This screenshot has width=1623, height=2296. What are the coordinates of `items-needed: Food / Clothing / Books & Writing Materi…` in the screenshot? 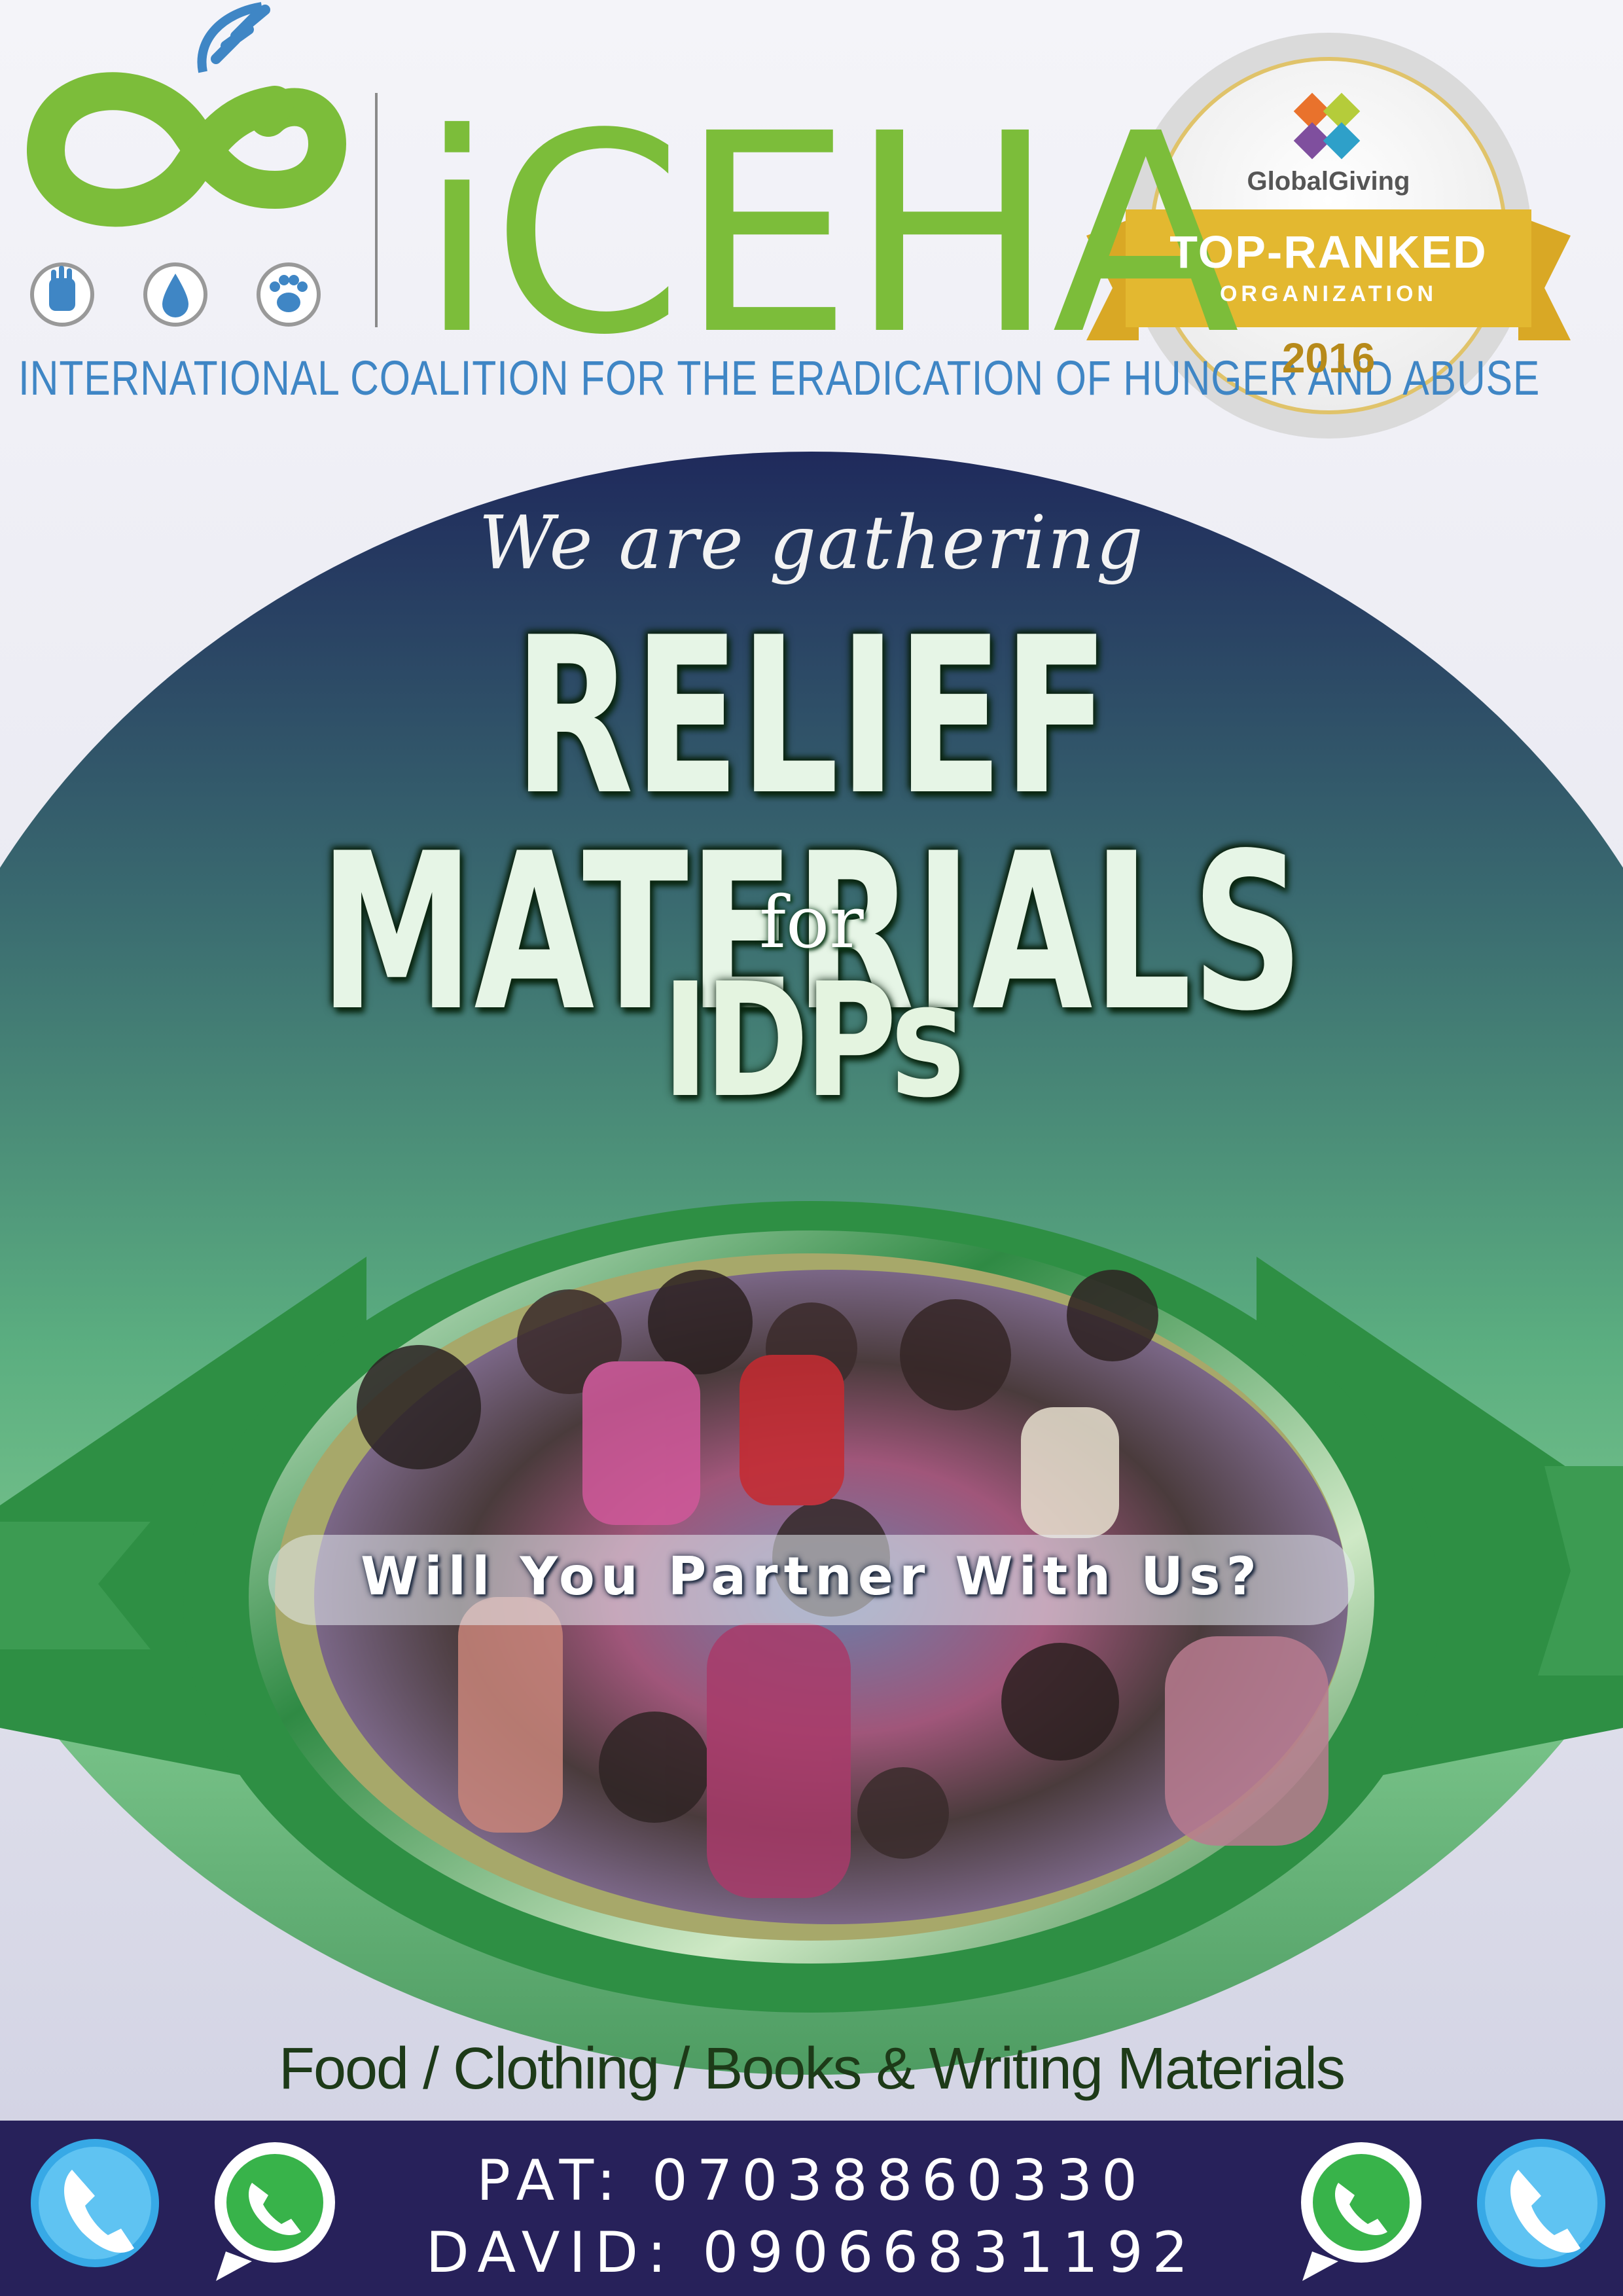 It's located at (812, 2069).